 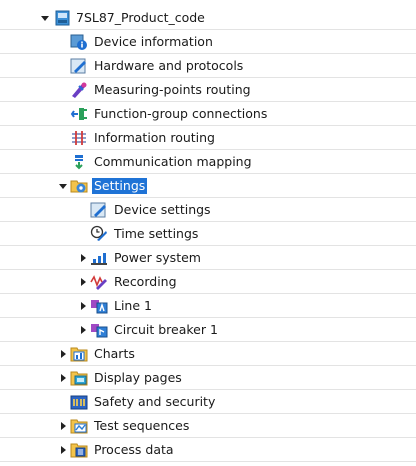 What do you see at coordinates (79, 66) in the screenshot?
I see `hardware-edit-icon` at bounding box center [79, 66].